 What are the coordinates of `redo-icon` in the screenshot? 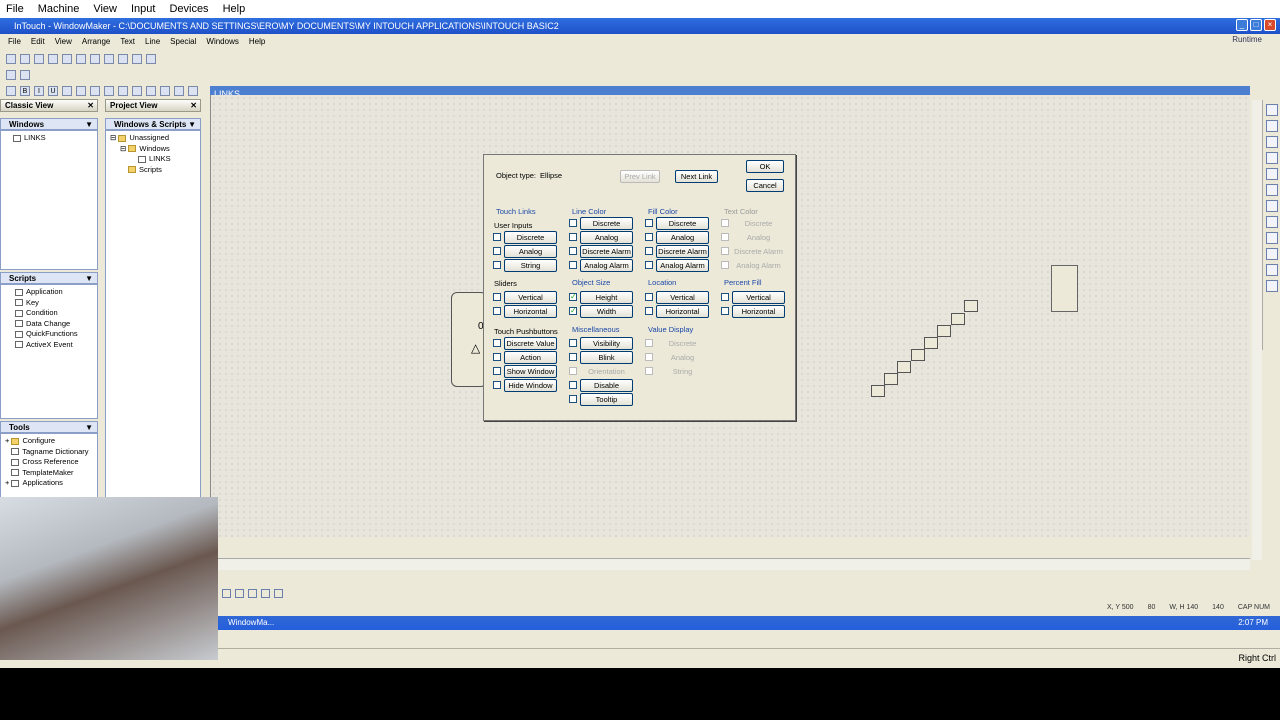 It's located at (137, 58).